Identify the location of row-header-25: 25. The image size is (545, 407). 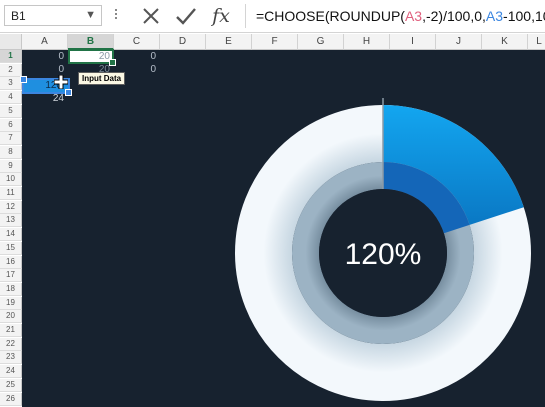
(11, 385).